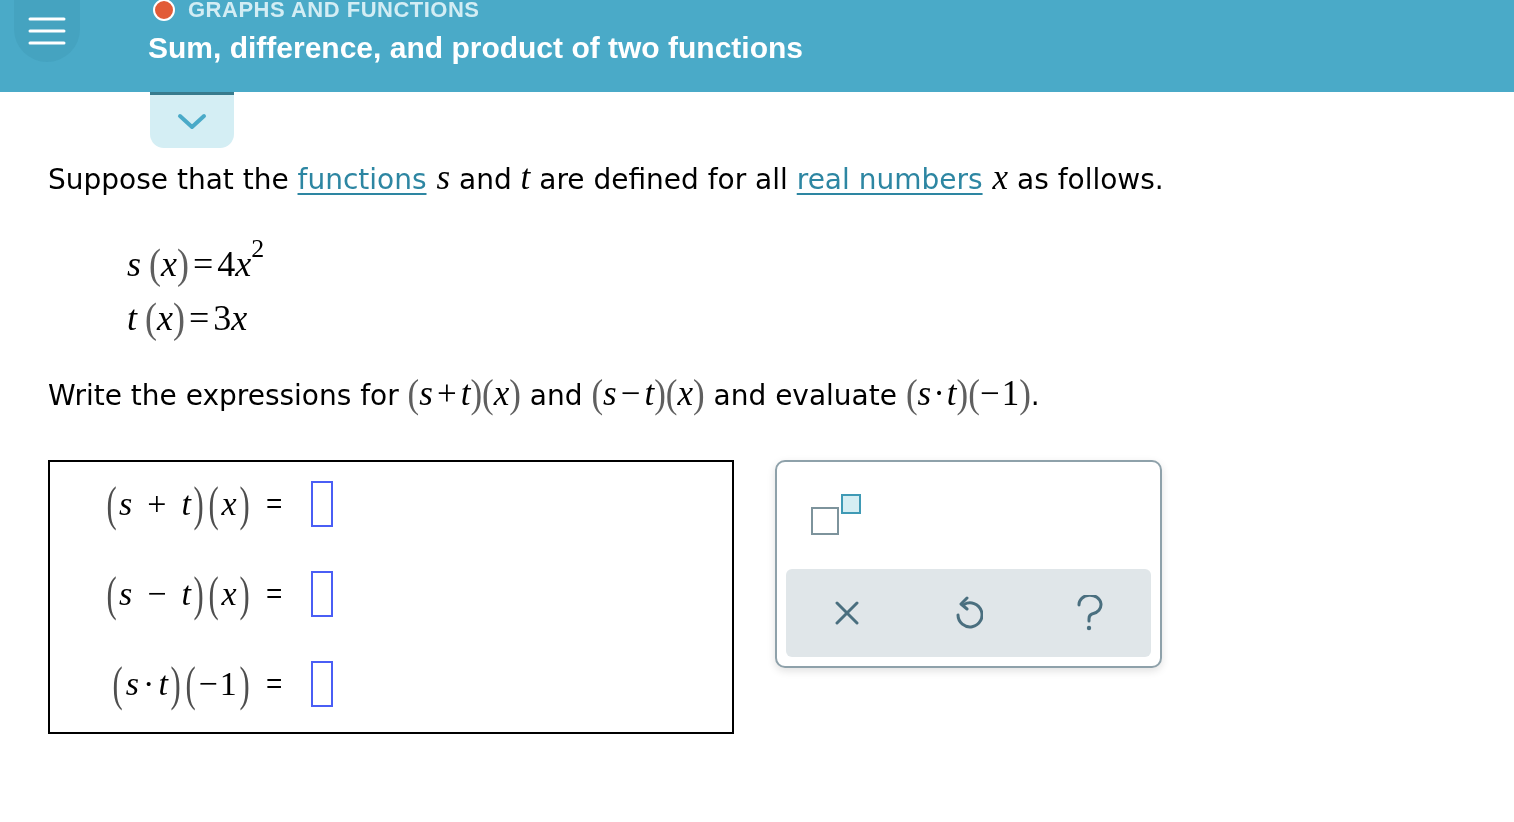 The width and height of the screenshot is (1514, 822). I want to click on text-link: real numbers, so click(889, 179).